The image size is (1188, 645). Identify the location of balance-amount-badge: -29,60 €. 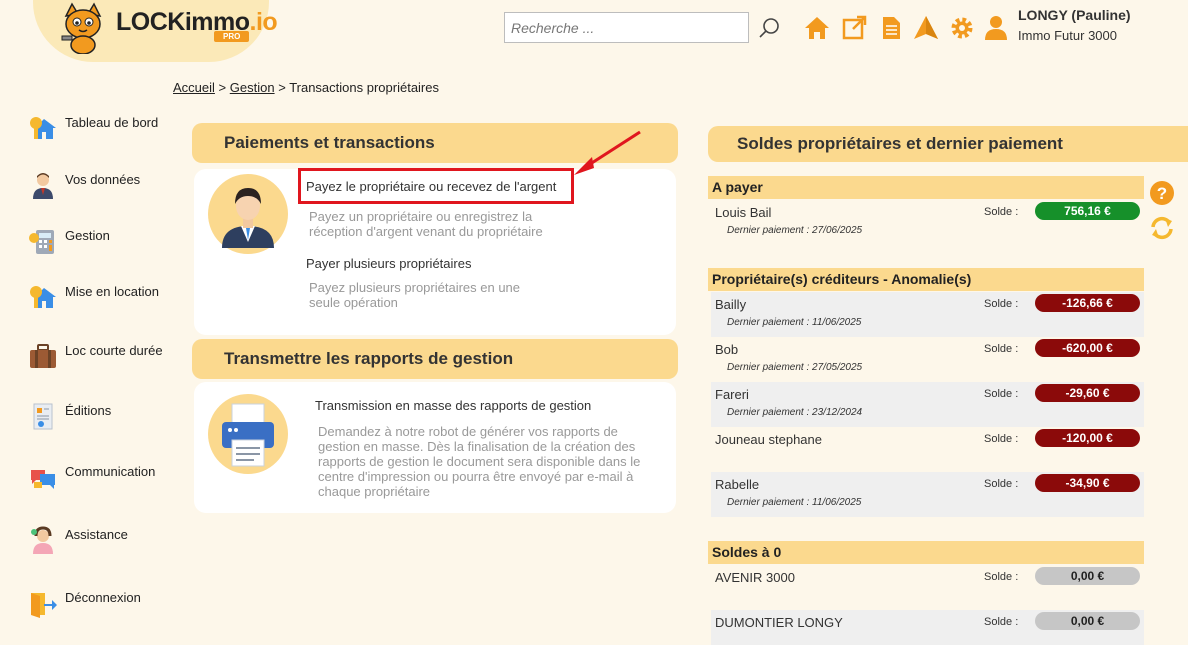
(1087, 393).